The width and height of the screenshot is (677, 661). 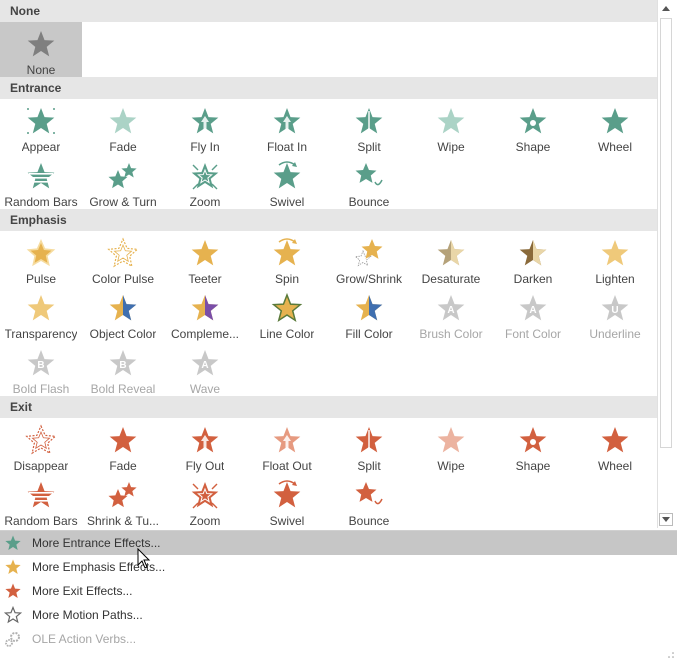 I want to click on effect-label: Spin, so click(x=287, y=279).